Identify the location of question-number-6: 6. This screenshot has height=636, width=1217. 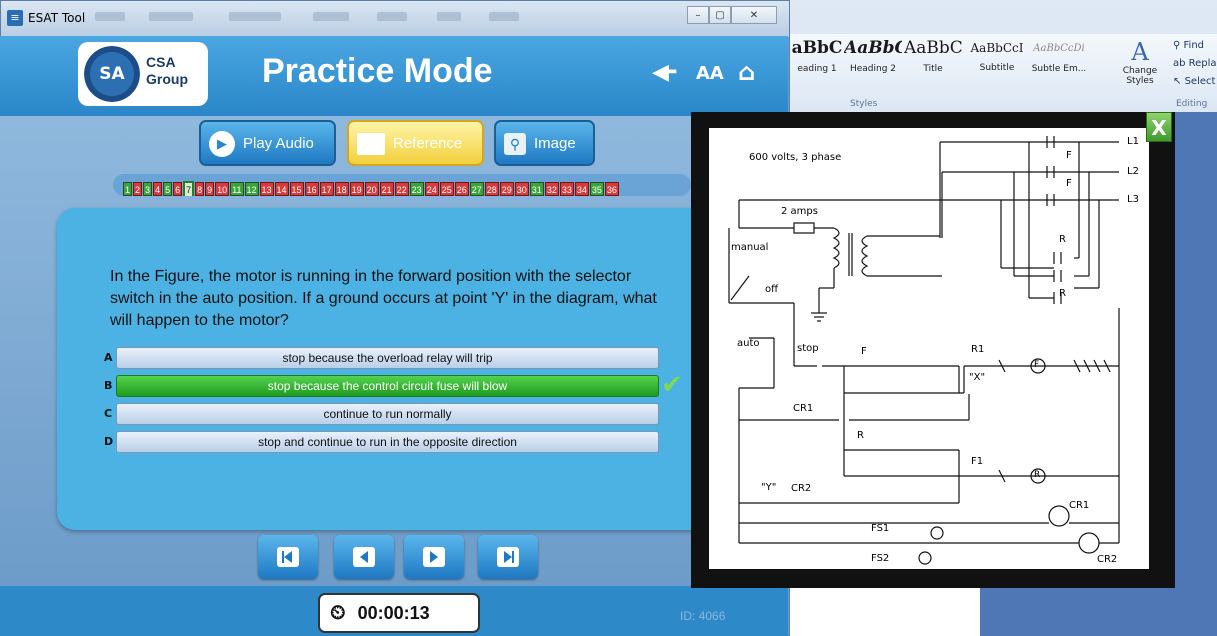
(178, 189).